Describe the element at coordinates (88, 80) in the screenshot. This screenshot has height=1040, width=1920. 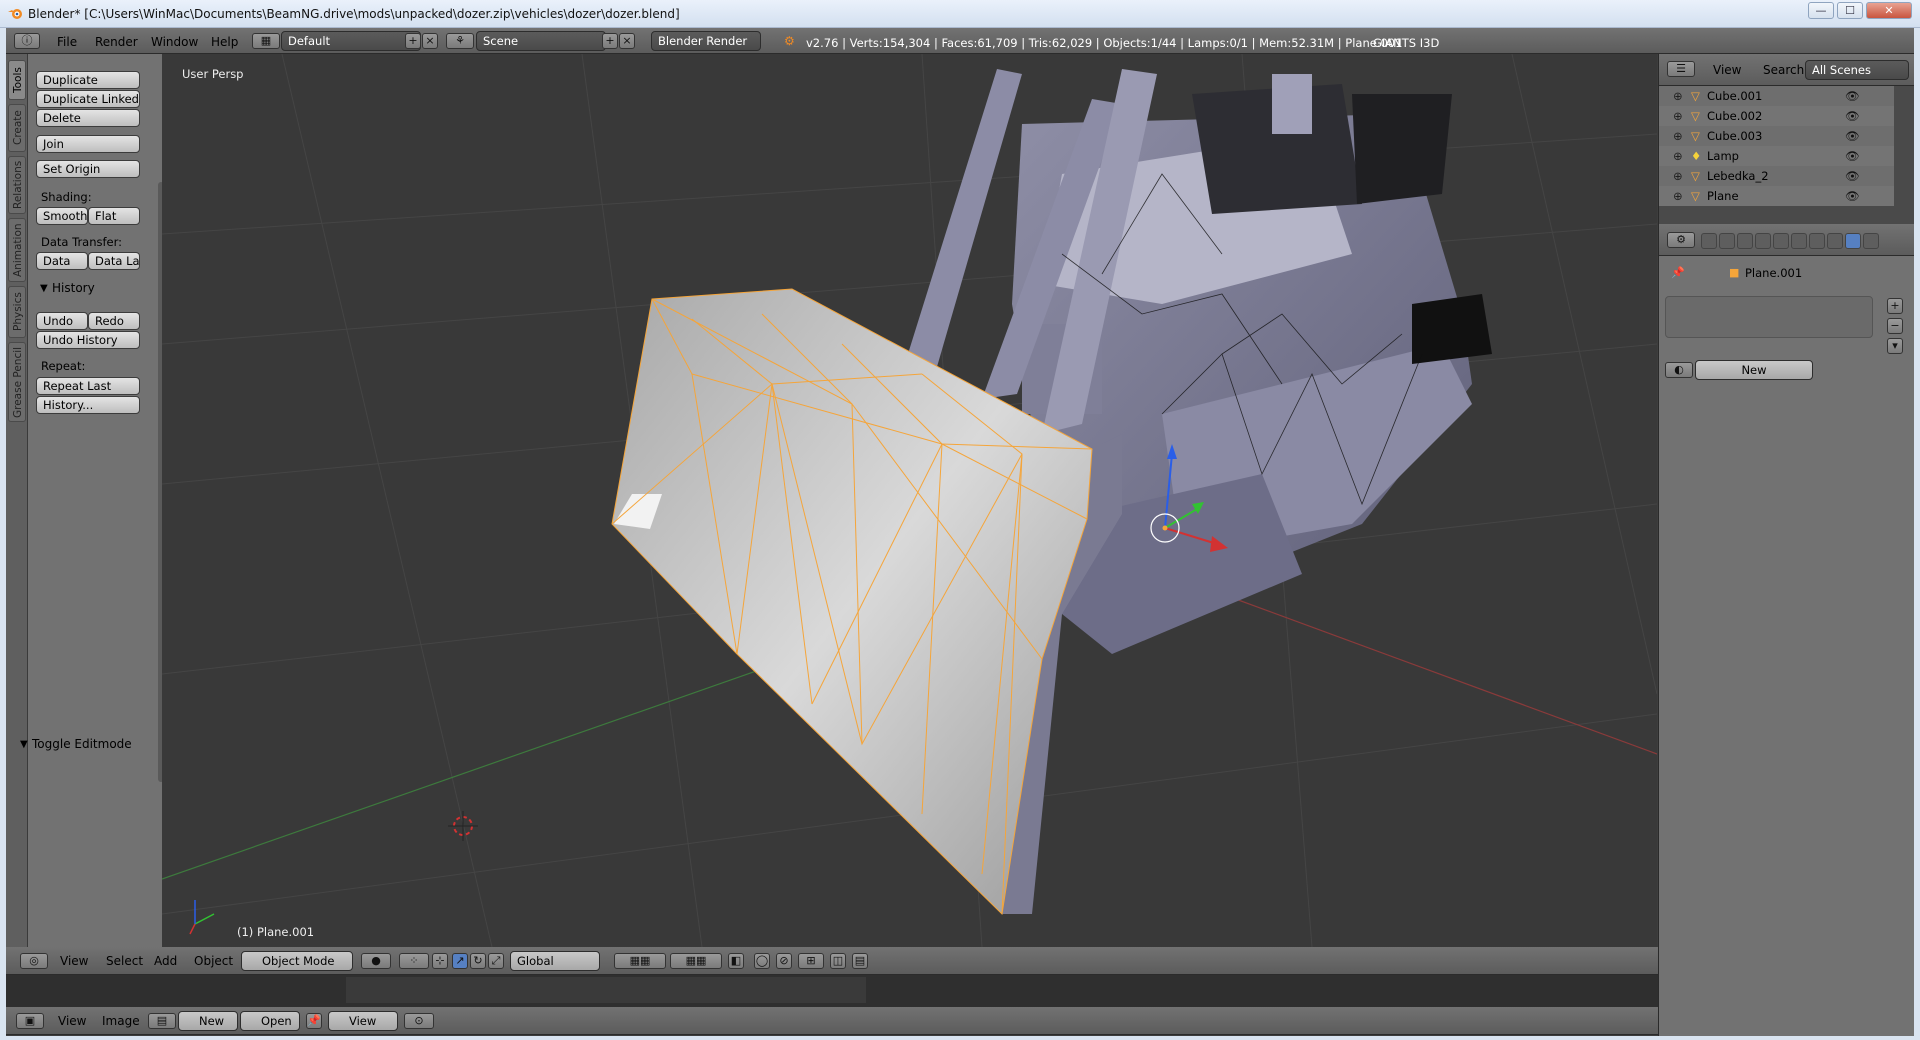
I see `duplicate-button: Duplicate` at that location.